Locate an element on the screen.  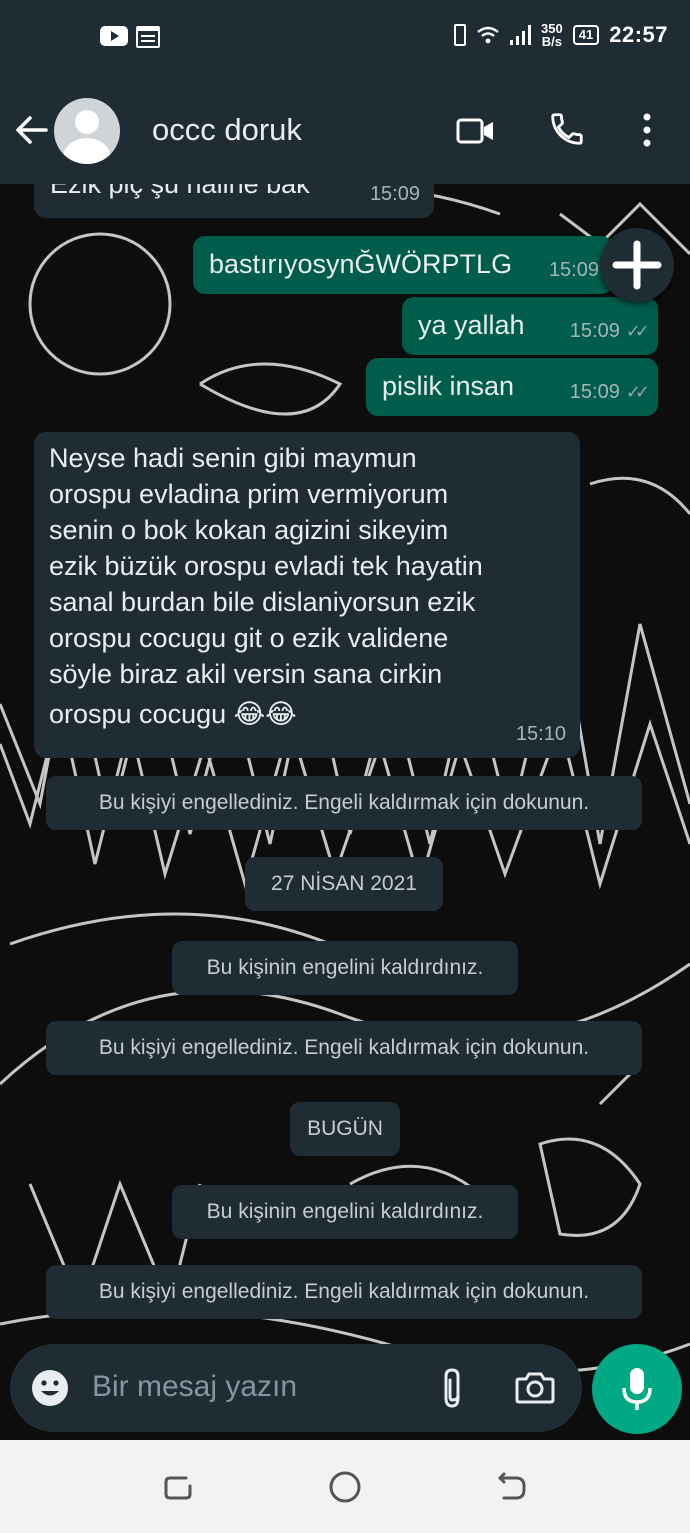
emoji-icon is located at coordinates (50, 1388).